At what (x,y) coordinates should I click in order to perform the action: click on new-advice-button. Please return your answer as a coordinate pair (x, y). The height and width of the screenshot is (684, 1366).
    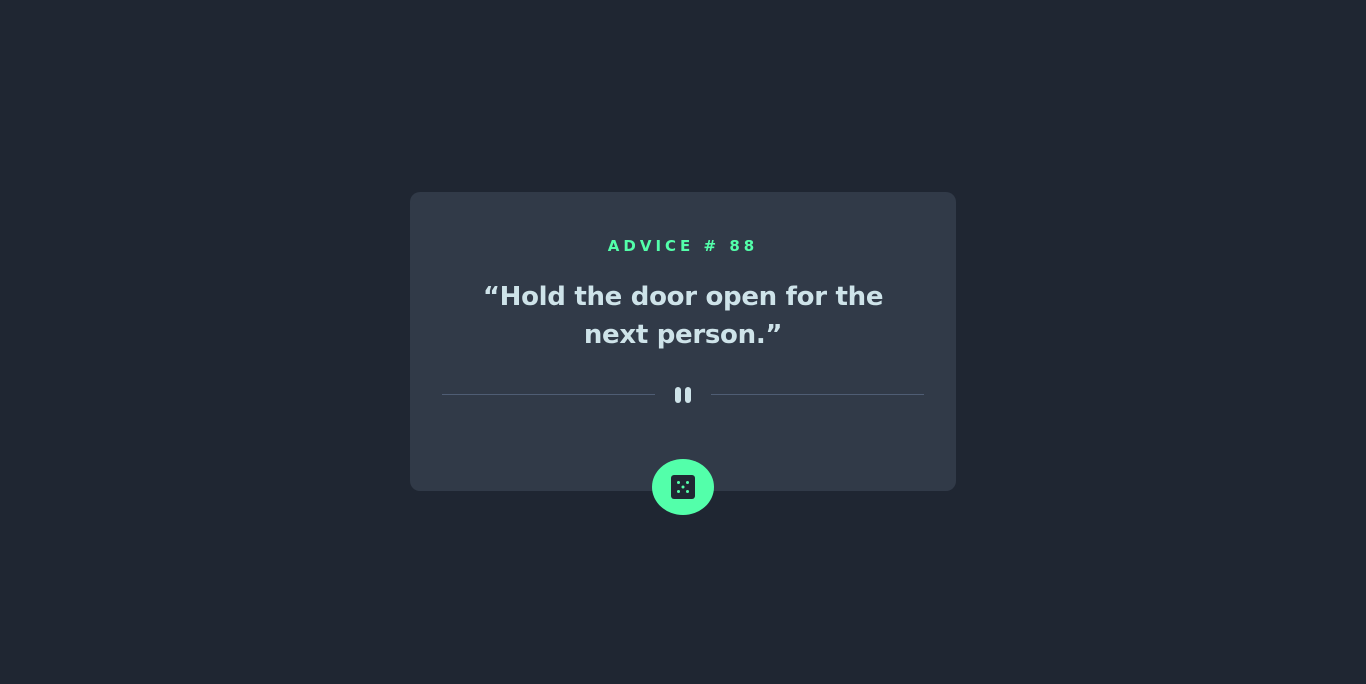
    Looking at the image, I should click on (683, 487).